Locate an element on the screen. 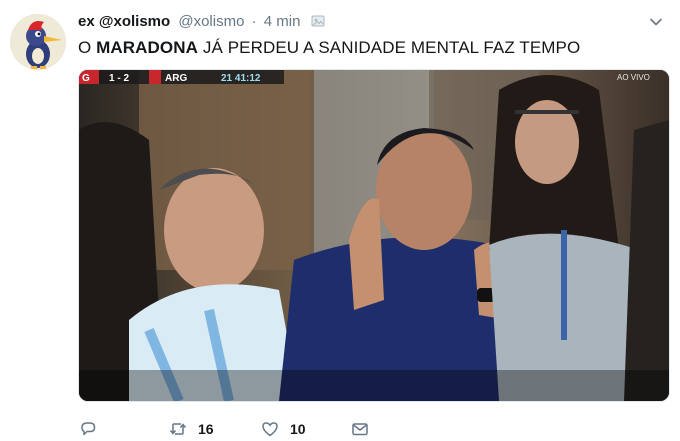 The height and width of the screenshot is (441, 680). tweet-text-prefix: O is located at coordinates (87, 47).